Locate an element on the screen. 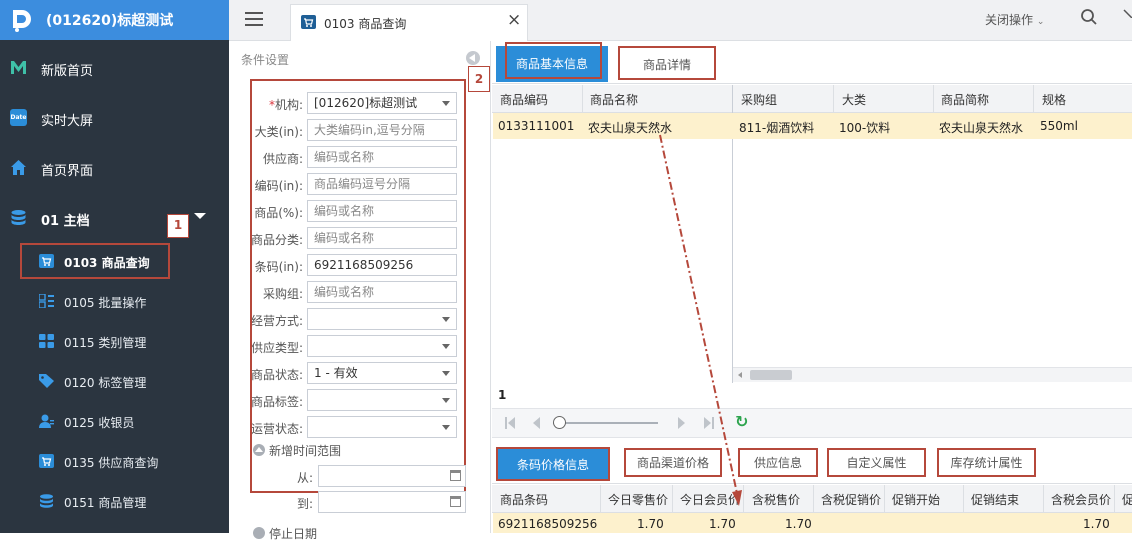 This screenshot has width=1132, height=542. annotation-arrow is located at coordinates (700, 320).